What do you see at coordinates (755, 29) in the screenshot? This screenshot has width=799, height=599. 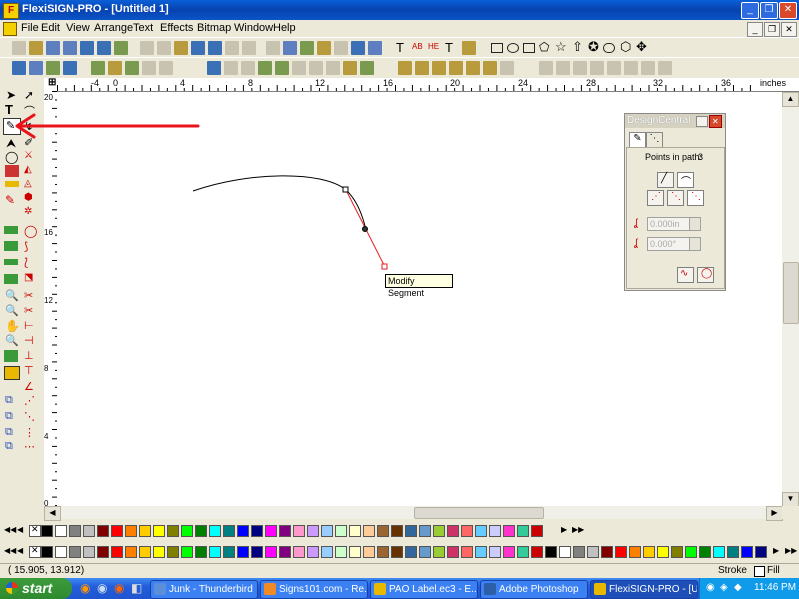 I see `doc-minimize-button: _` at bounding box center [755, 29].